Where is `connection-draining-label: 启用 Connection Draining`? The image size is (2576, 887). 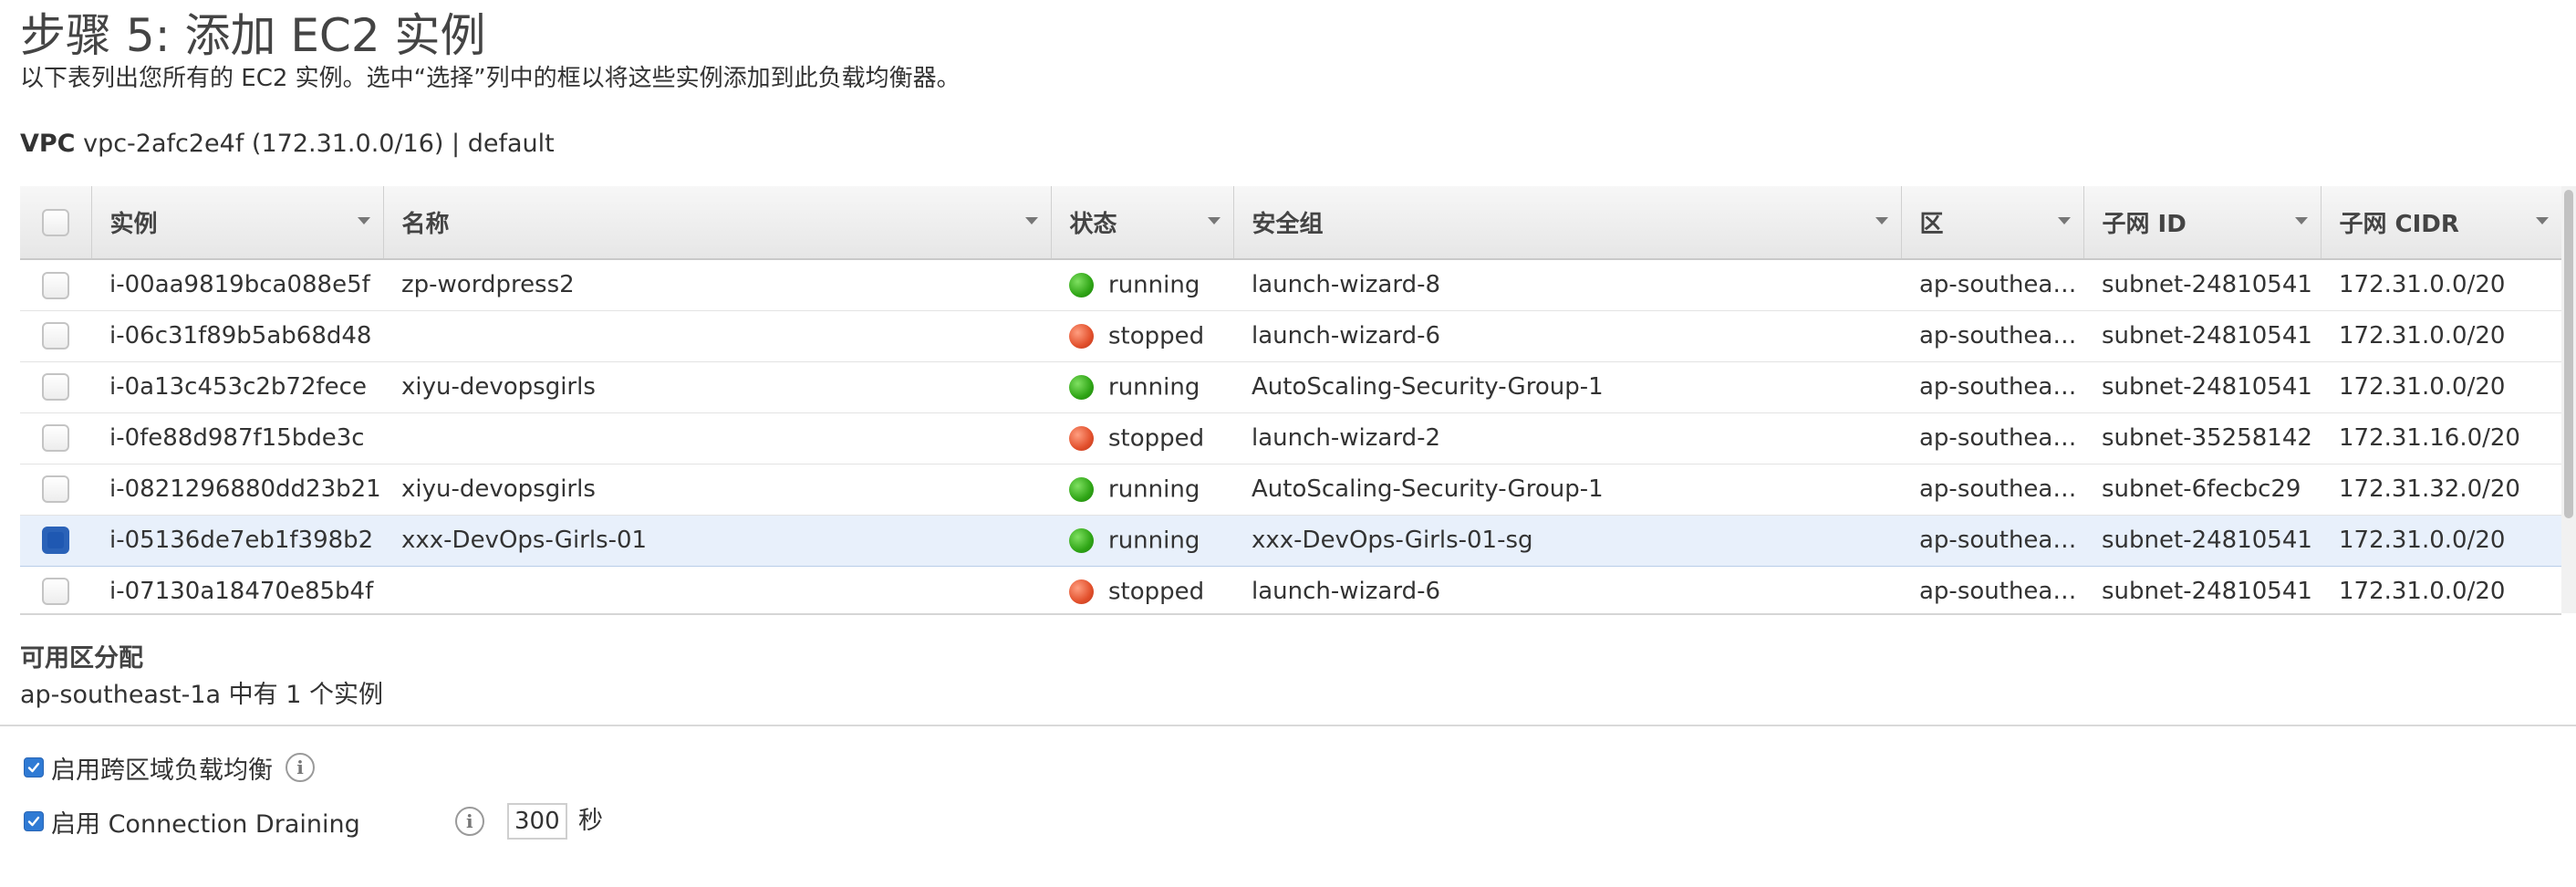 connection-draining-label: 启用 Connection Draining is located at coordinates (205, 822).